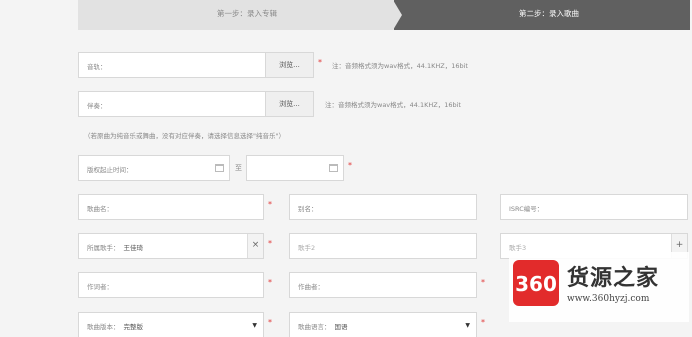 This screenshot has height=337, width=692. I want to click on singer-required-mark: *, so click(270, 243).